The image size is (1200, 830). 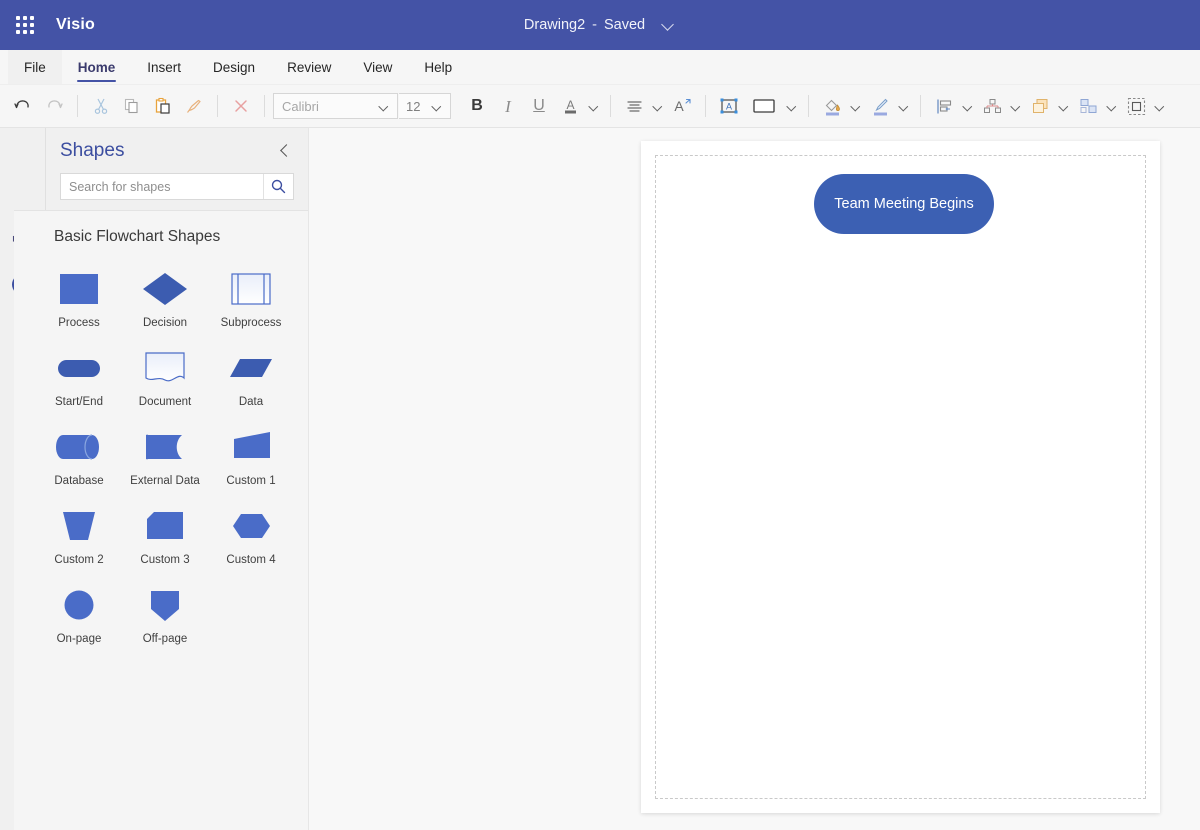 I want to click on bring-forward-chevron-down-icon, so click(x=1064, y=106).